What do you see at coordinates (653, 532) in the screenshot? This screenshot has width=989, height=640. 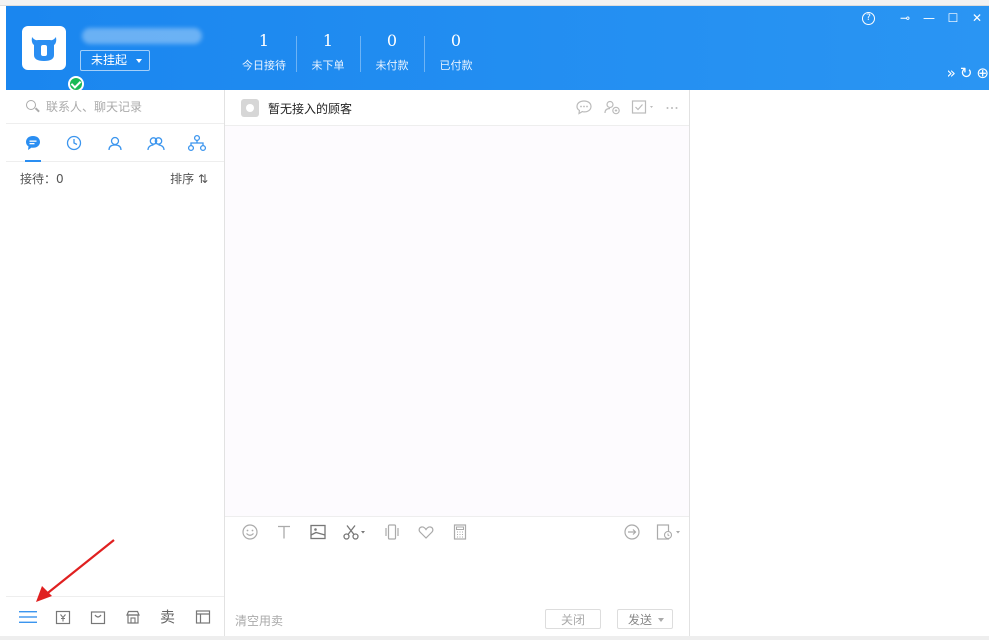 I see `input-toolbar-right` at bounding box center [653, 532].